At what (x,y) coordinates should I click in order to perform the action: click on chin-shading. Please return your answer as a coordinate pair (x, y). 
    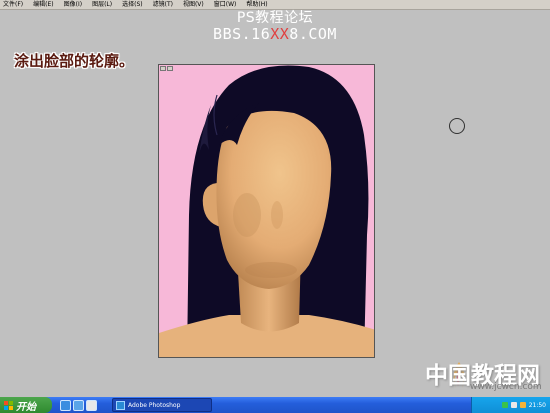
    Looking at the image, I should click on (271, 270).